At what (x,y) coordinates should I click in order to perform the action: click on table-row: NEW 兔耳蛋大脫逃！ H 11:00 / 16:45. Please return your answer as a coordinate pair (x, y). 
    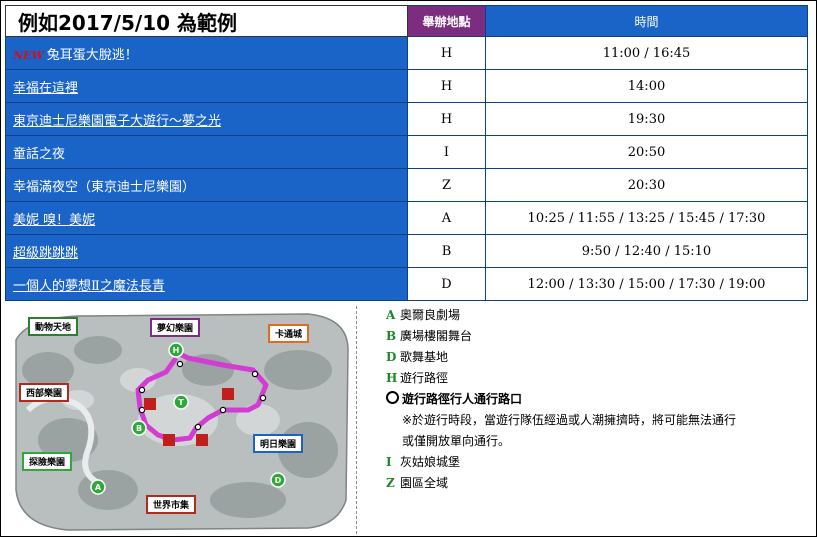
    Looking at the image, I should click on (406, 53).